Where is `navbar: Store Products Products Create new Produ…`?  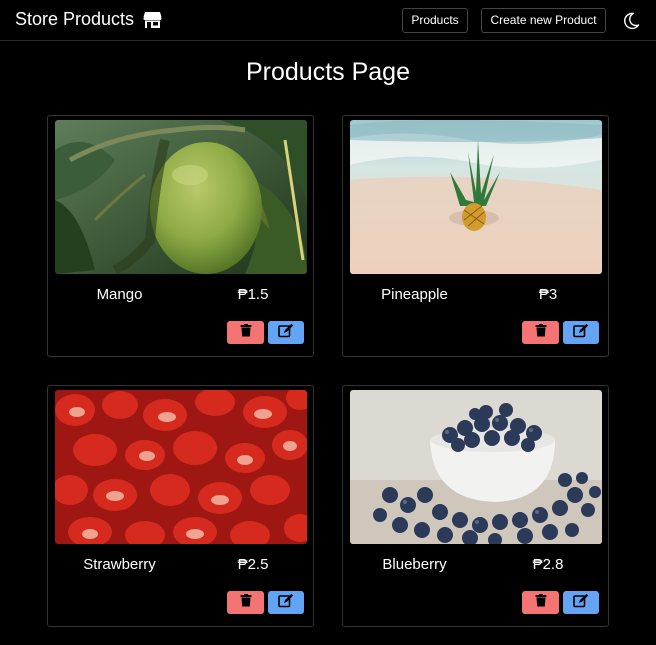 navbar: Store Products Products Create new Produ… is located at coordinates (328, 20).